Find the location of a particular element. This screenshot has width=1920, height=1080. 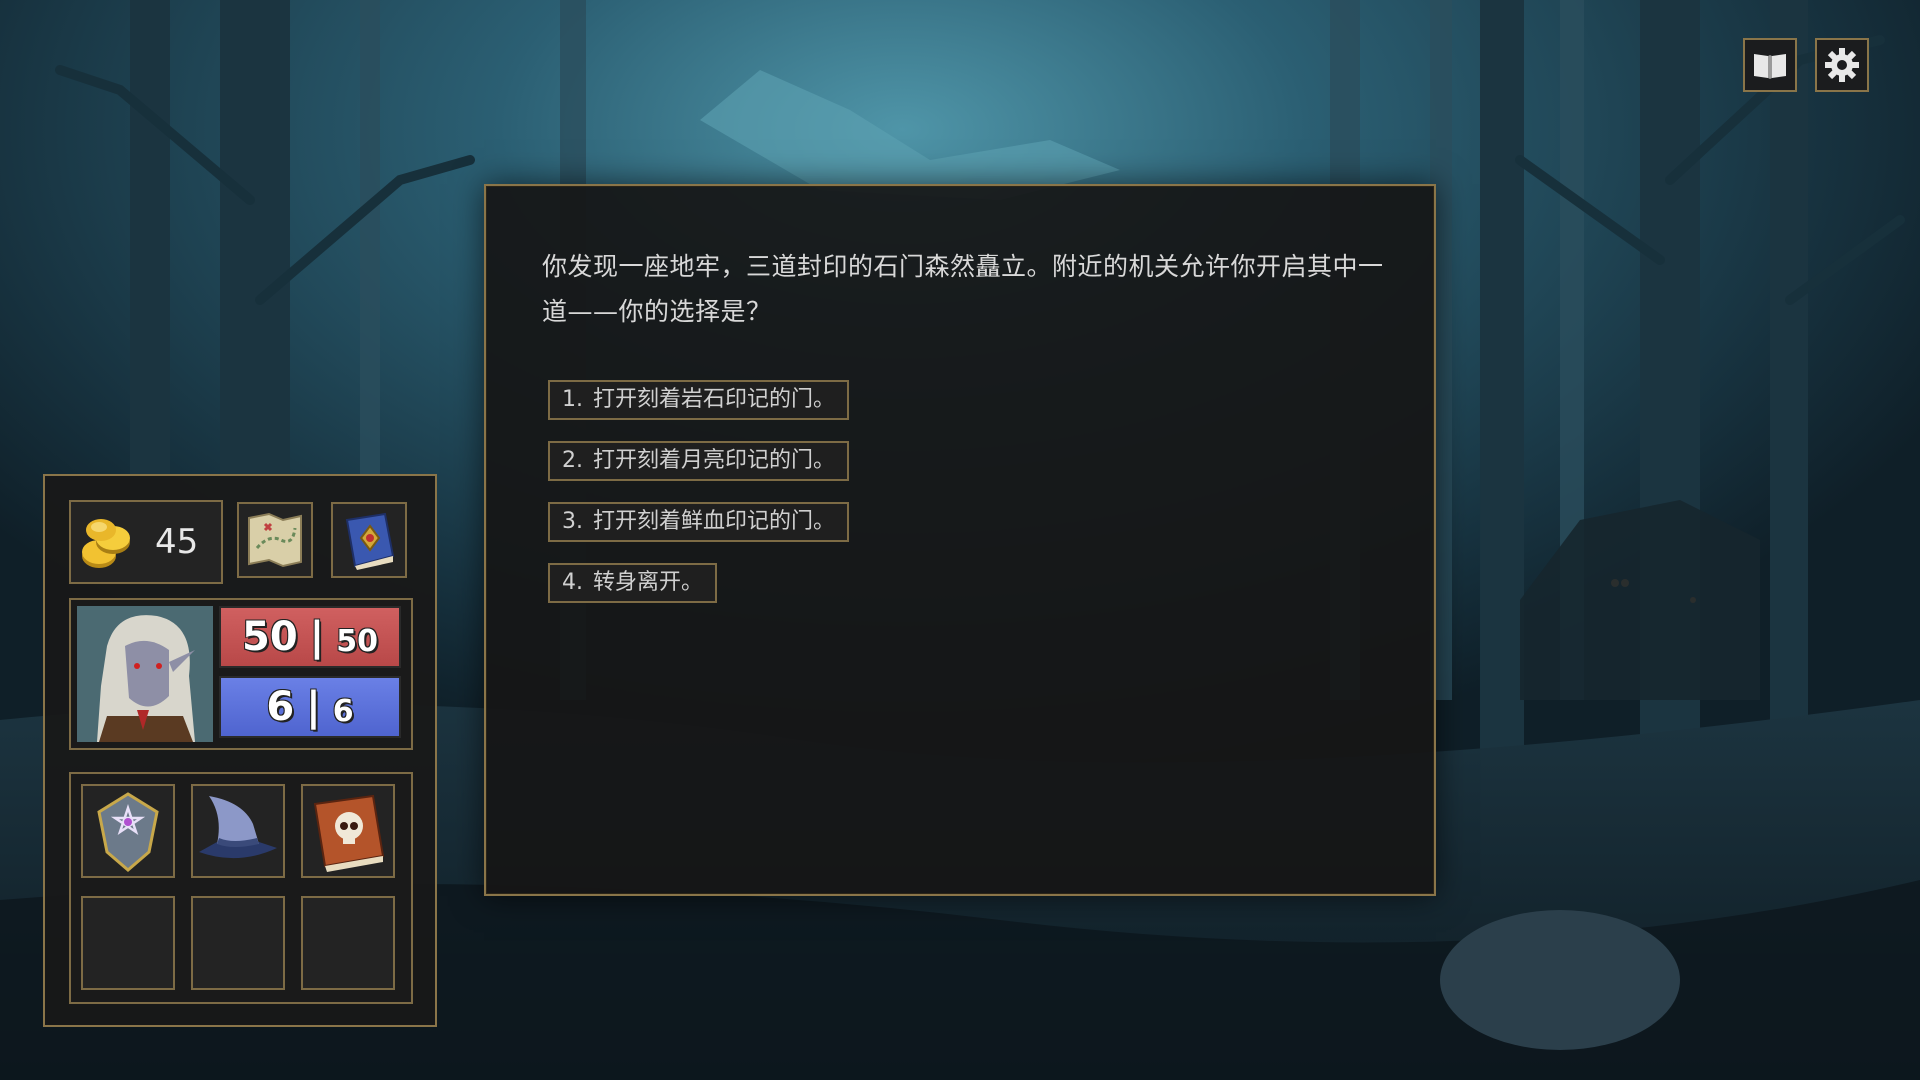

choice-2-button: 2. 打开刻着月亮印记的门。 is located at coordinates (699, 461).